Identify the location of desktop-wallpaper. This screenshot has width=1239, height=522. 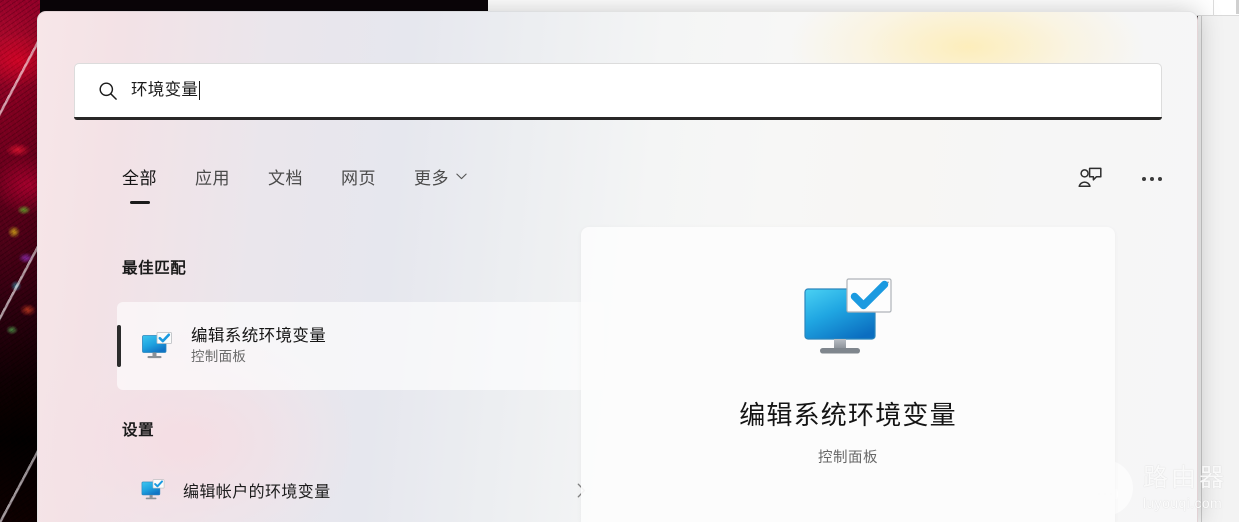
(20, 261).